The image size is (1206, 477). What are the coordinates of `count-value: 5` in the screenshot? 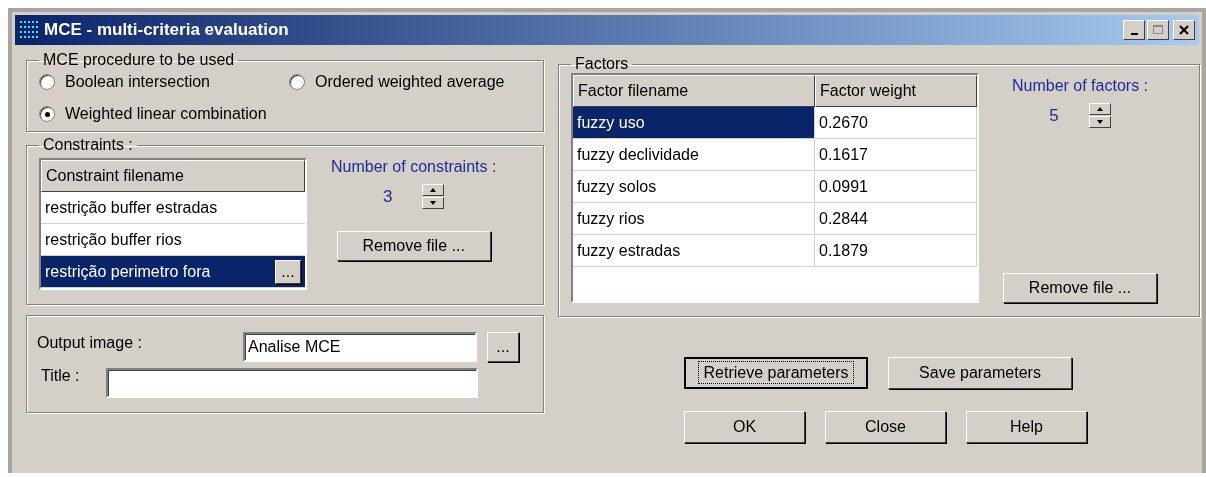 It's located at (1054, 115).